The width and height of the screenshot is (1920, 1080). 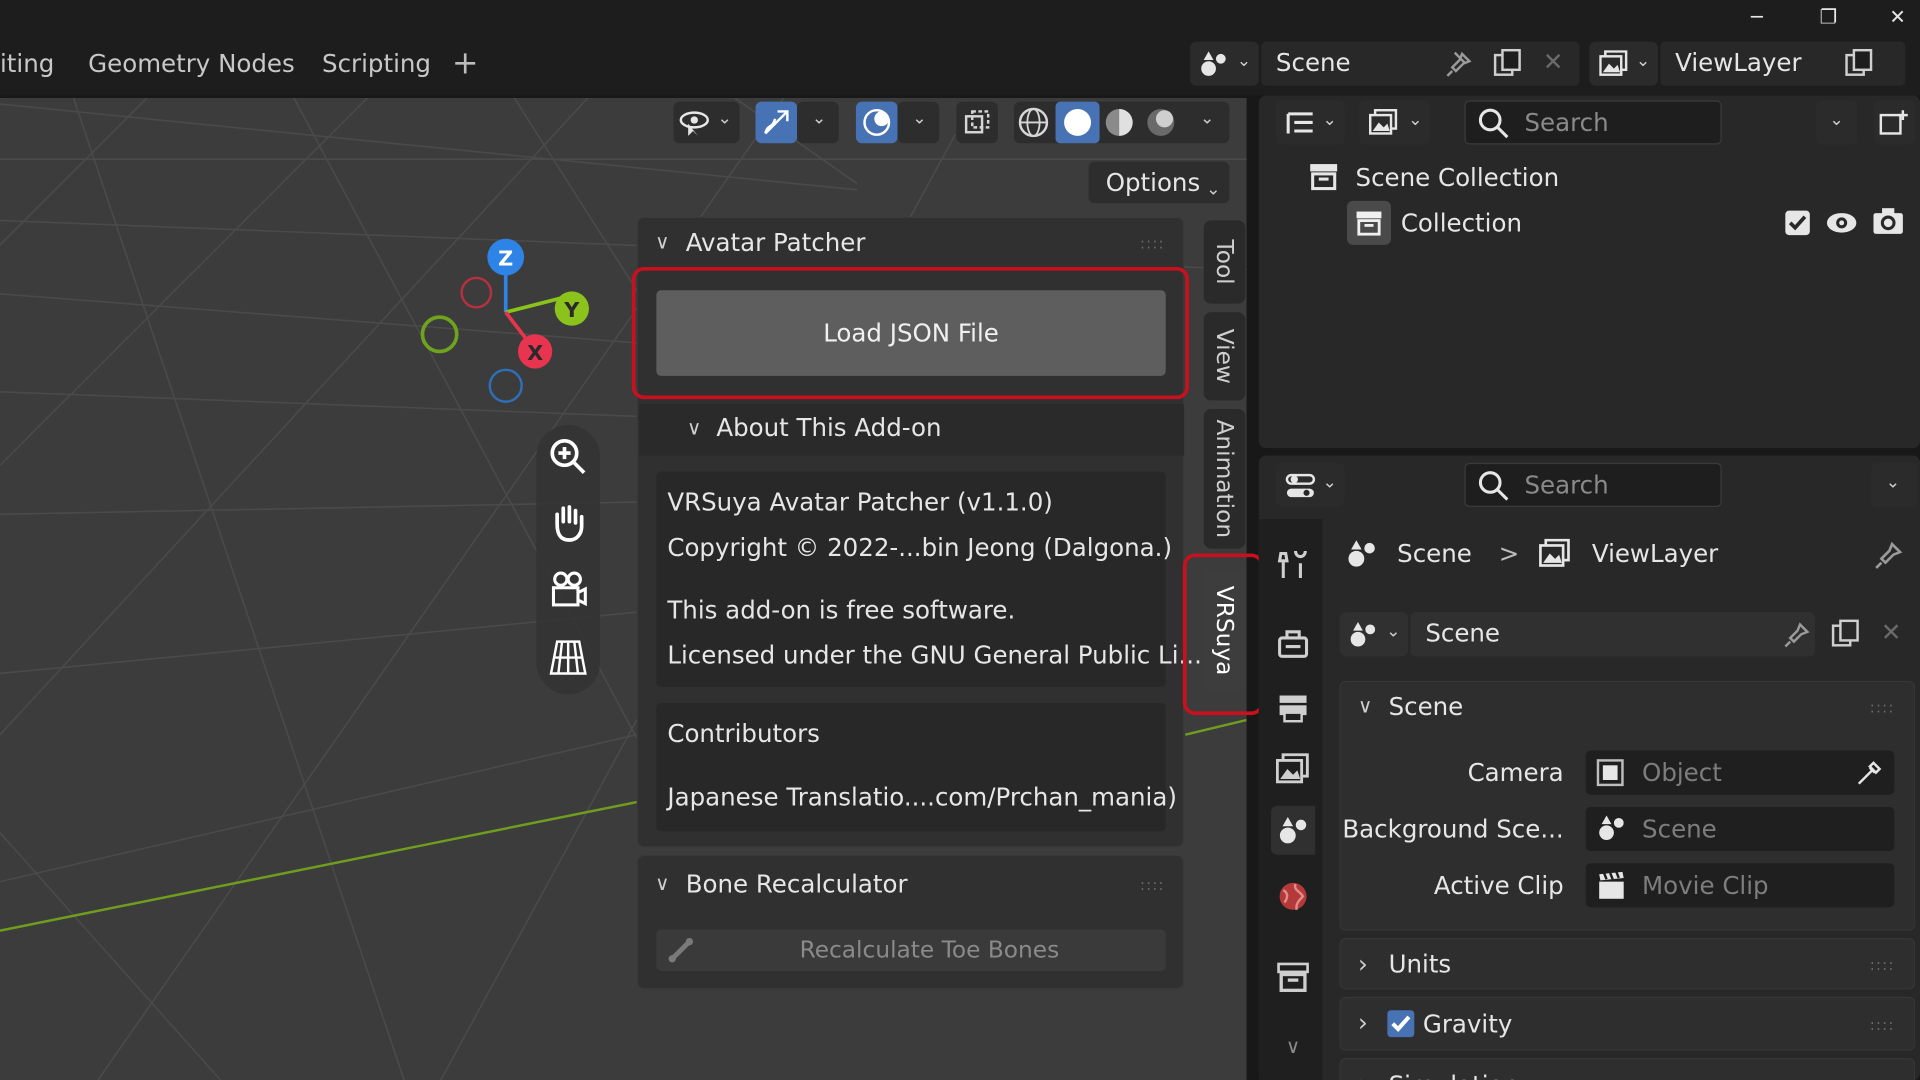 What do you see at coordinates (1612, 634) in the screenshot?
I see `scene-datablock-field: Scene` at bounding box center [1612, 634].